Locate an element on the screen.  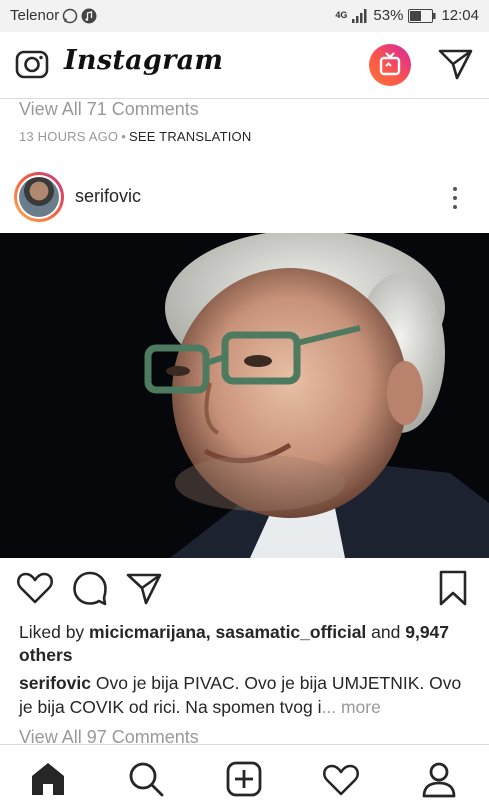
bookmark-icon is located at coordinates (453, 588).